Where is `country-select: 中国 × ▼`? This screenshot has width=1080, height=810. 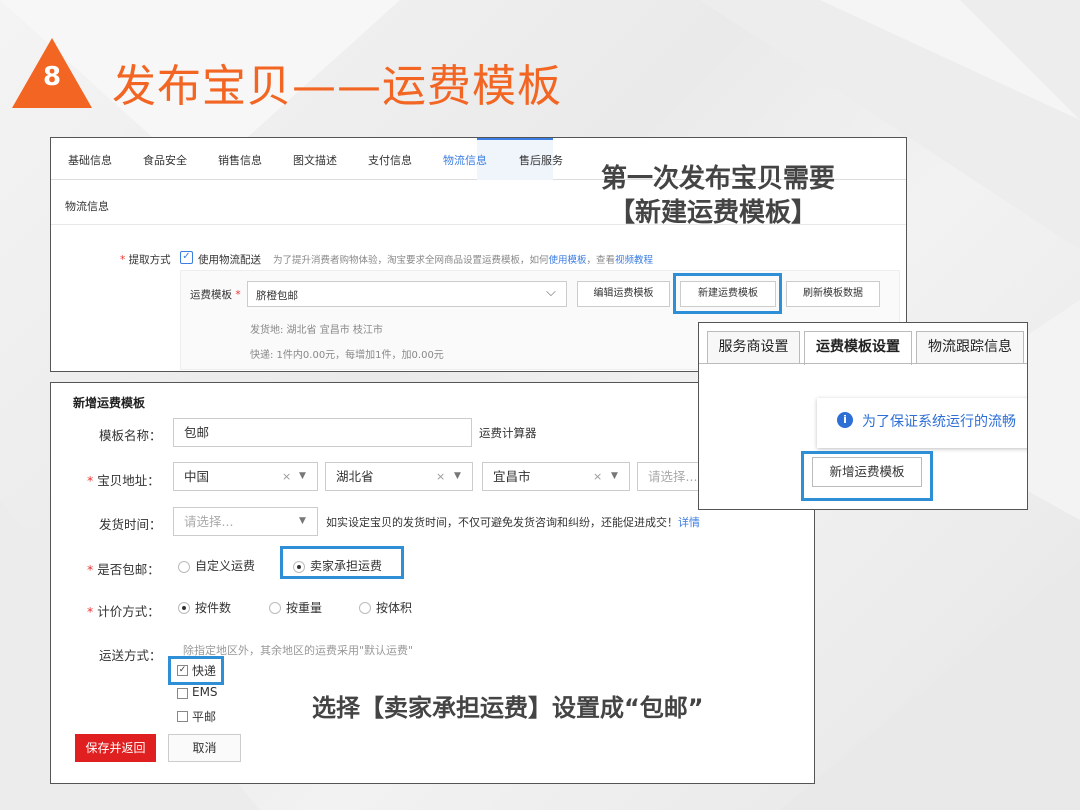
country-select: 中国 × ▼ is located at coordinates (245, 476).